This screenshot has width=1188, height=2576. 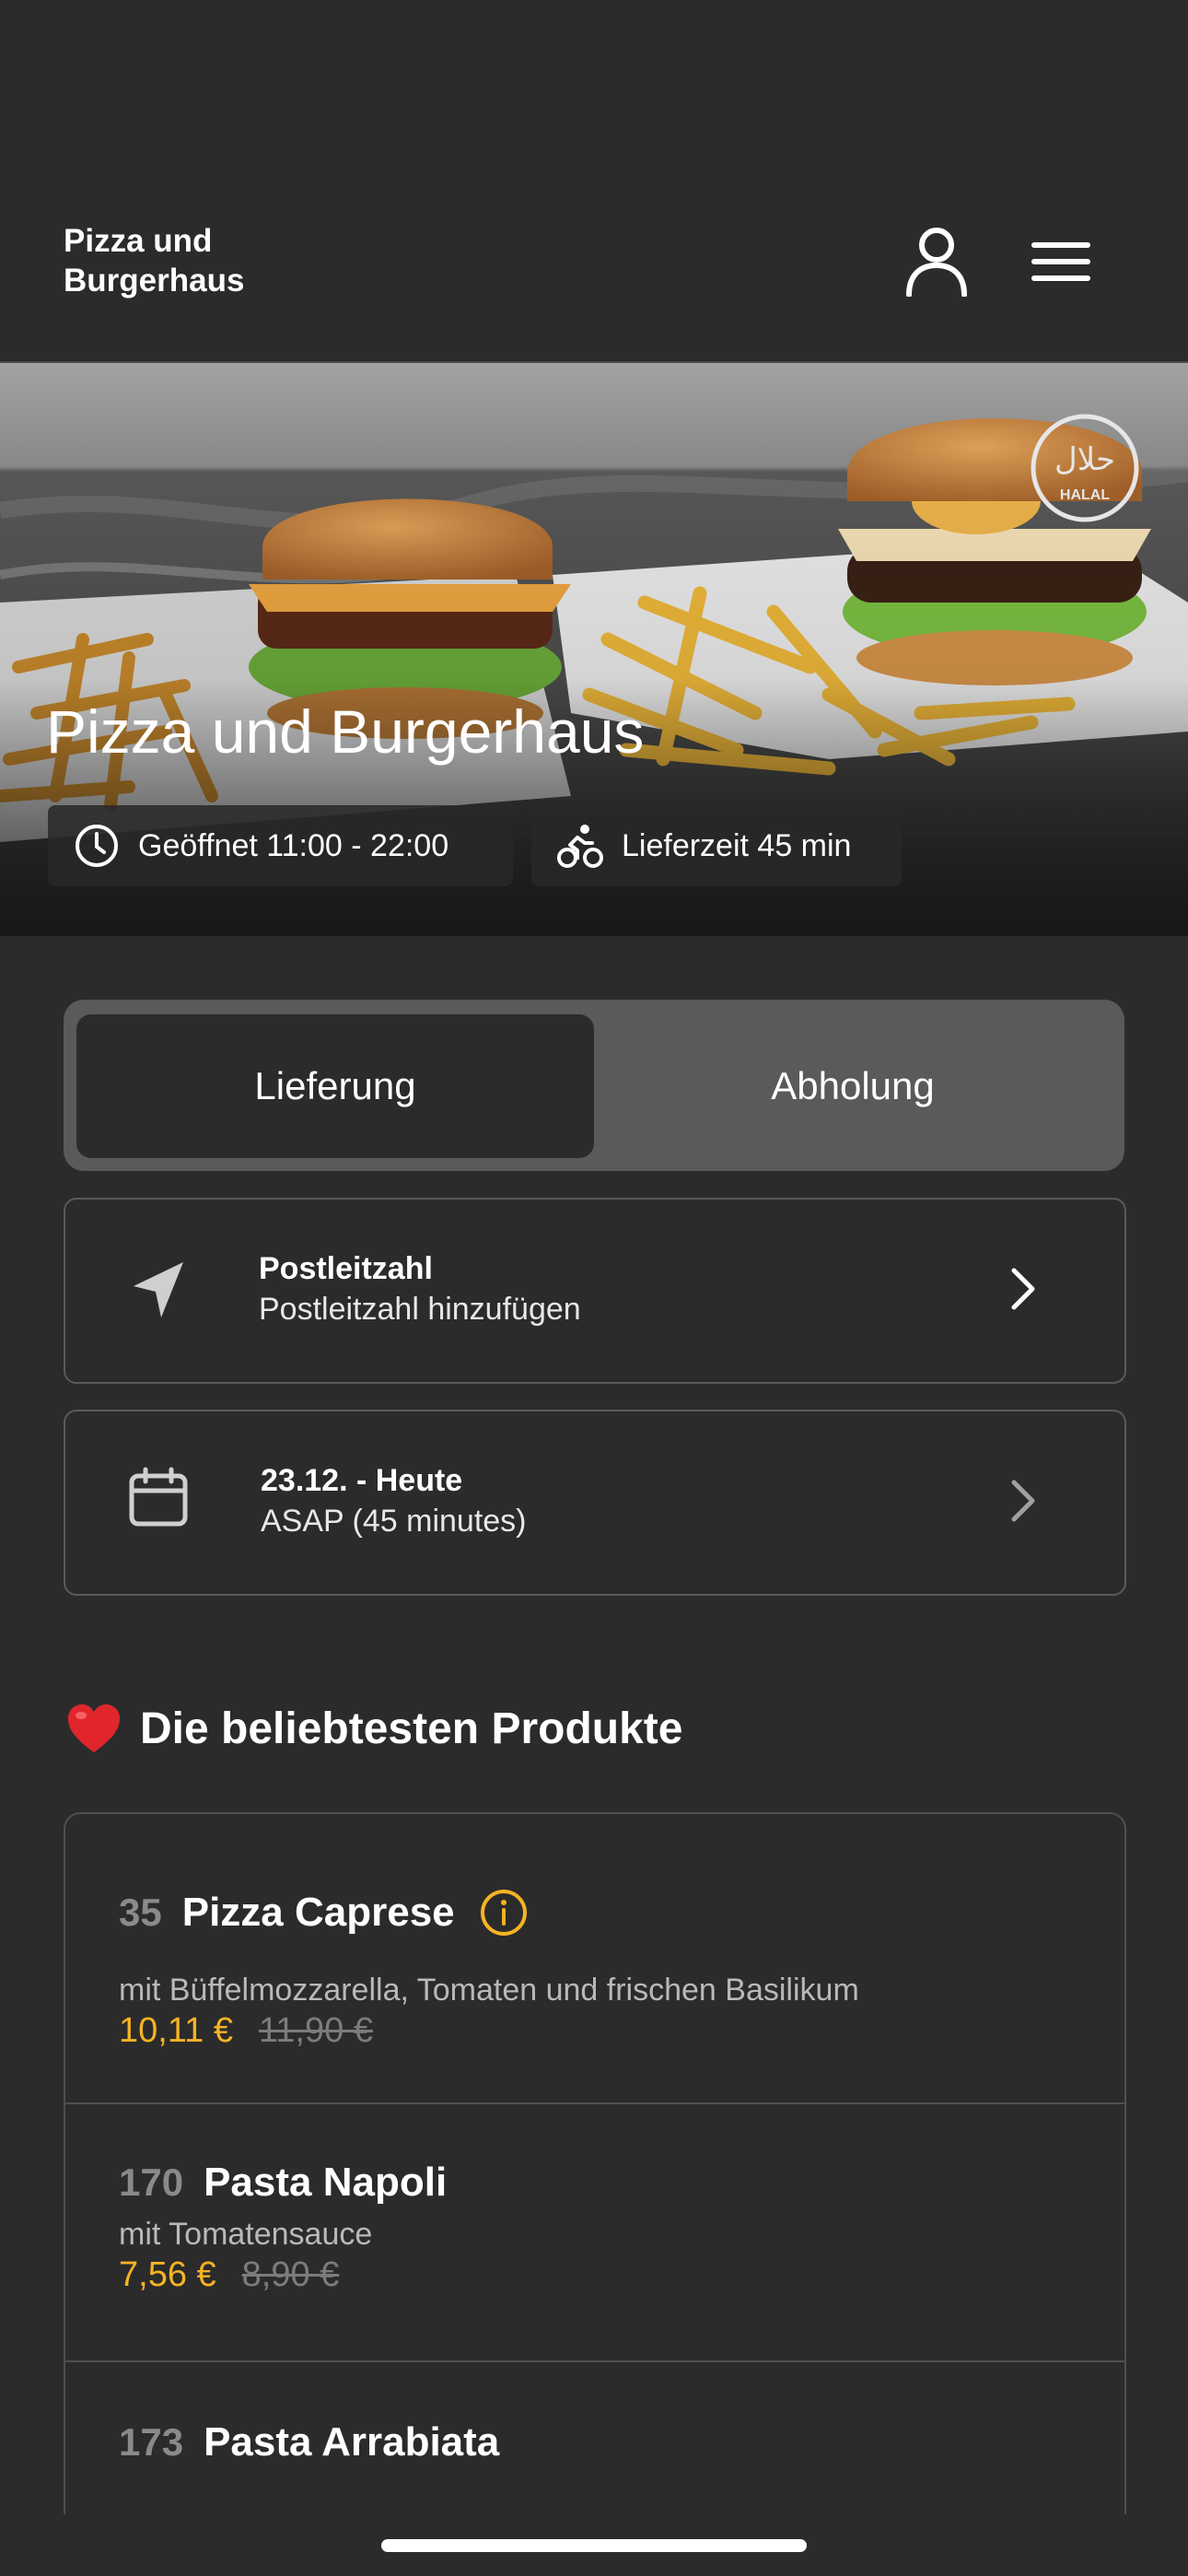 I want to click on toggle-pickup: Abholung, so click(x=853, y=1086).